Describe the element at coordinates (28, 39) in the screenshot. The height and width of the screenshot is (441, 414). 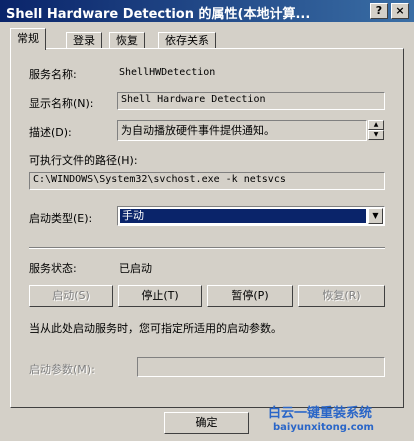
I see `tab-general: 常规` at that location.